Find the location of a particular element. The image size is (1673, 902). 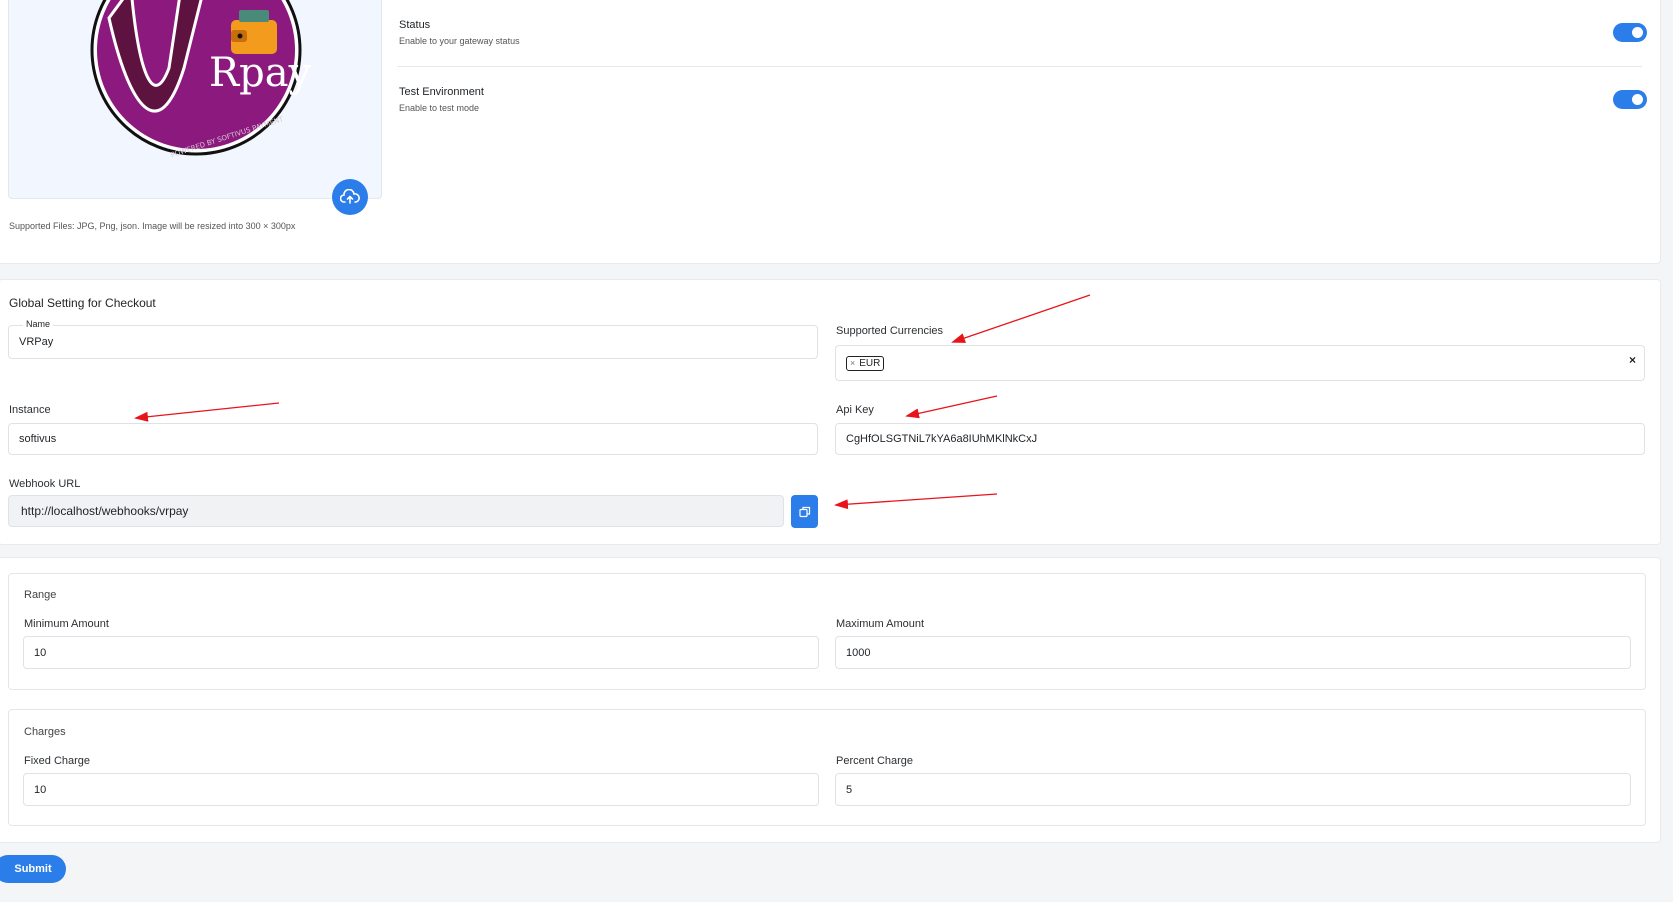

percent-charge-label: Percent Charge is located at coordinates (875, 761).